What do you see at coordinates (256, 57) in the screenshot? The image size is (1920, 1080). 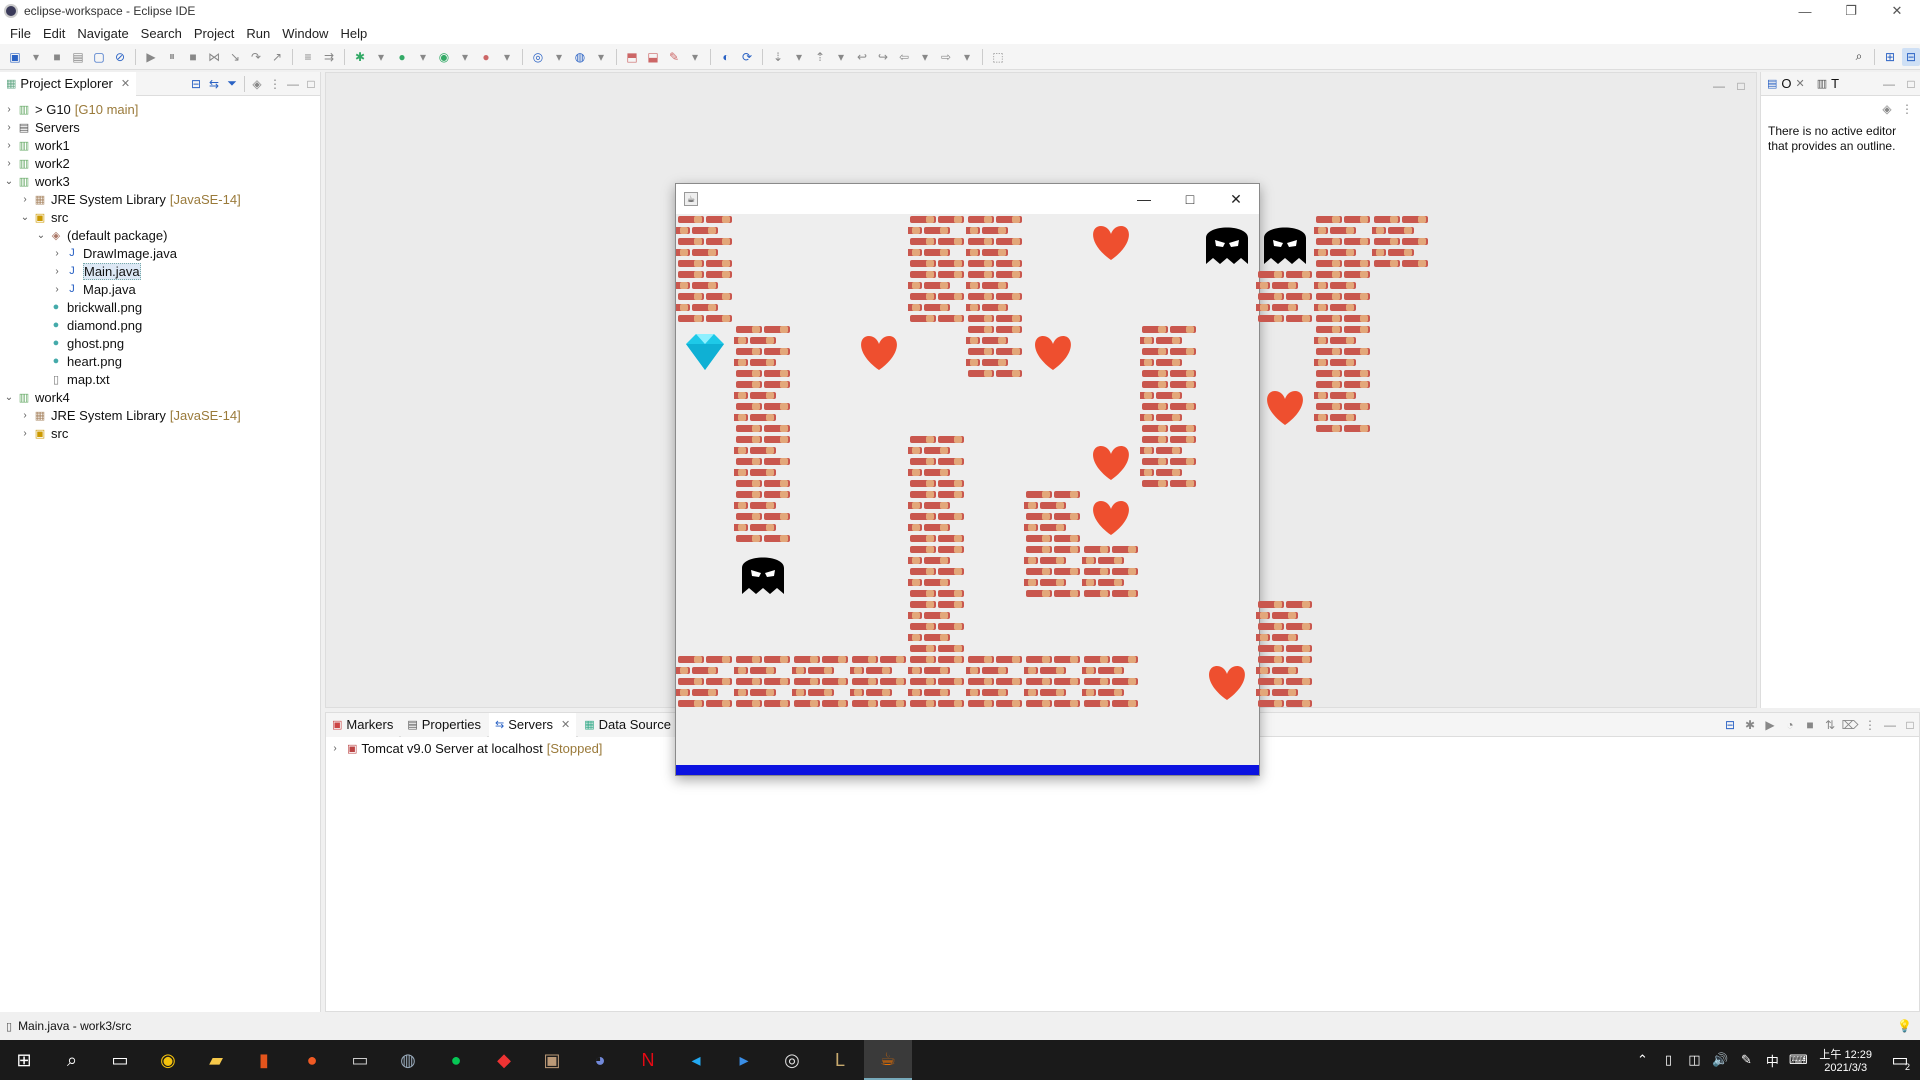 I see `step-over-icon: ↷` at bounding box center [256, 57].